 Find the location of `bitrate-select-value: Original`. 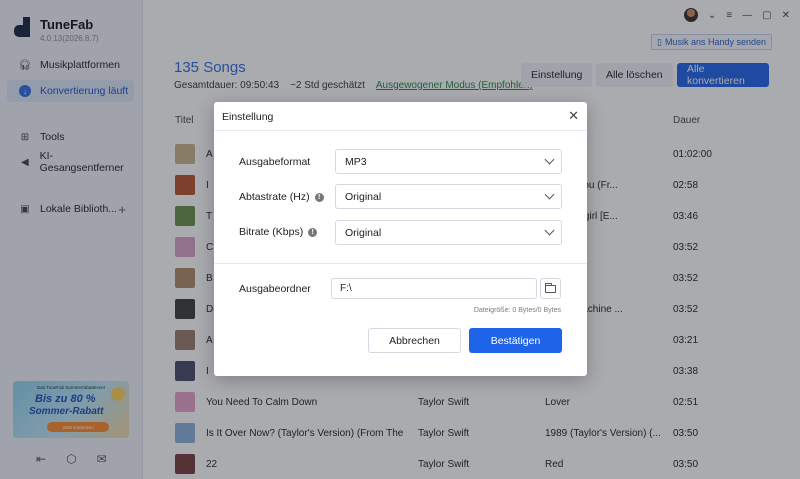

bitrate-select-value: Original is located at coordinates (363, 232).